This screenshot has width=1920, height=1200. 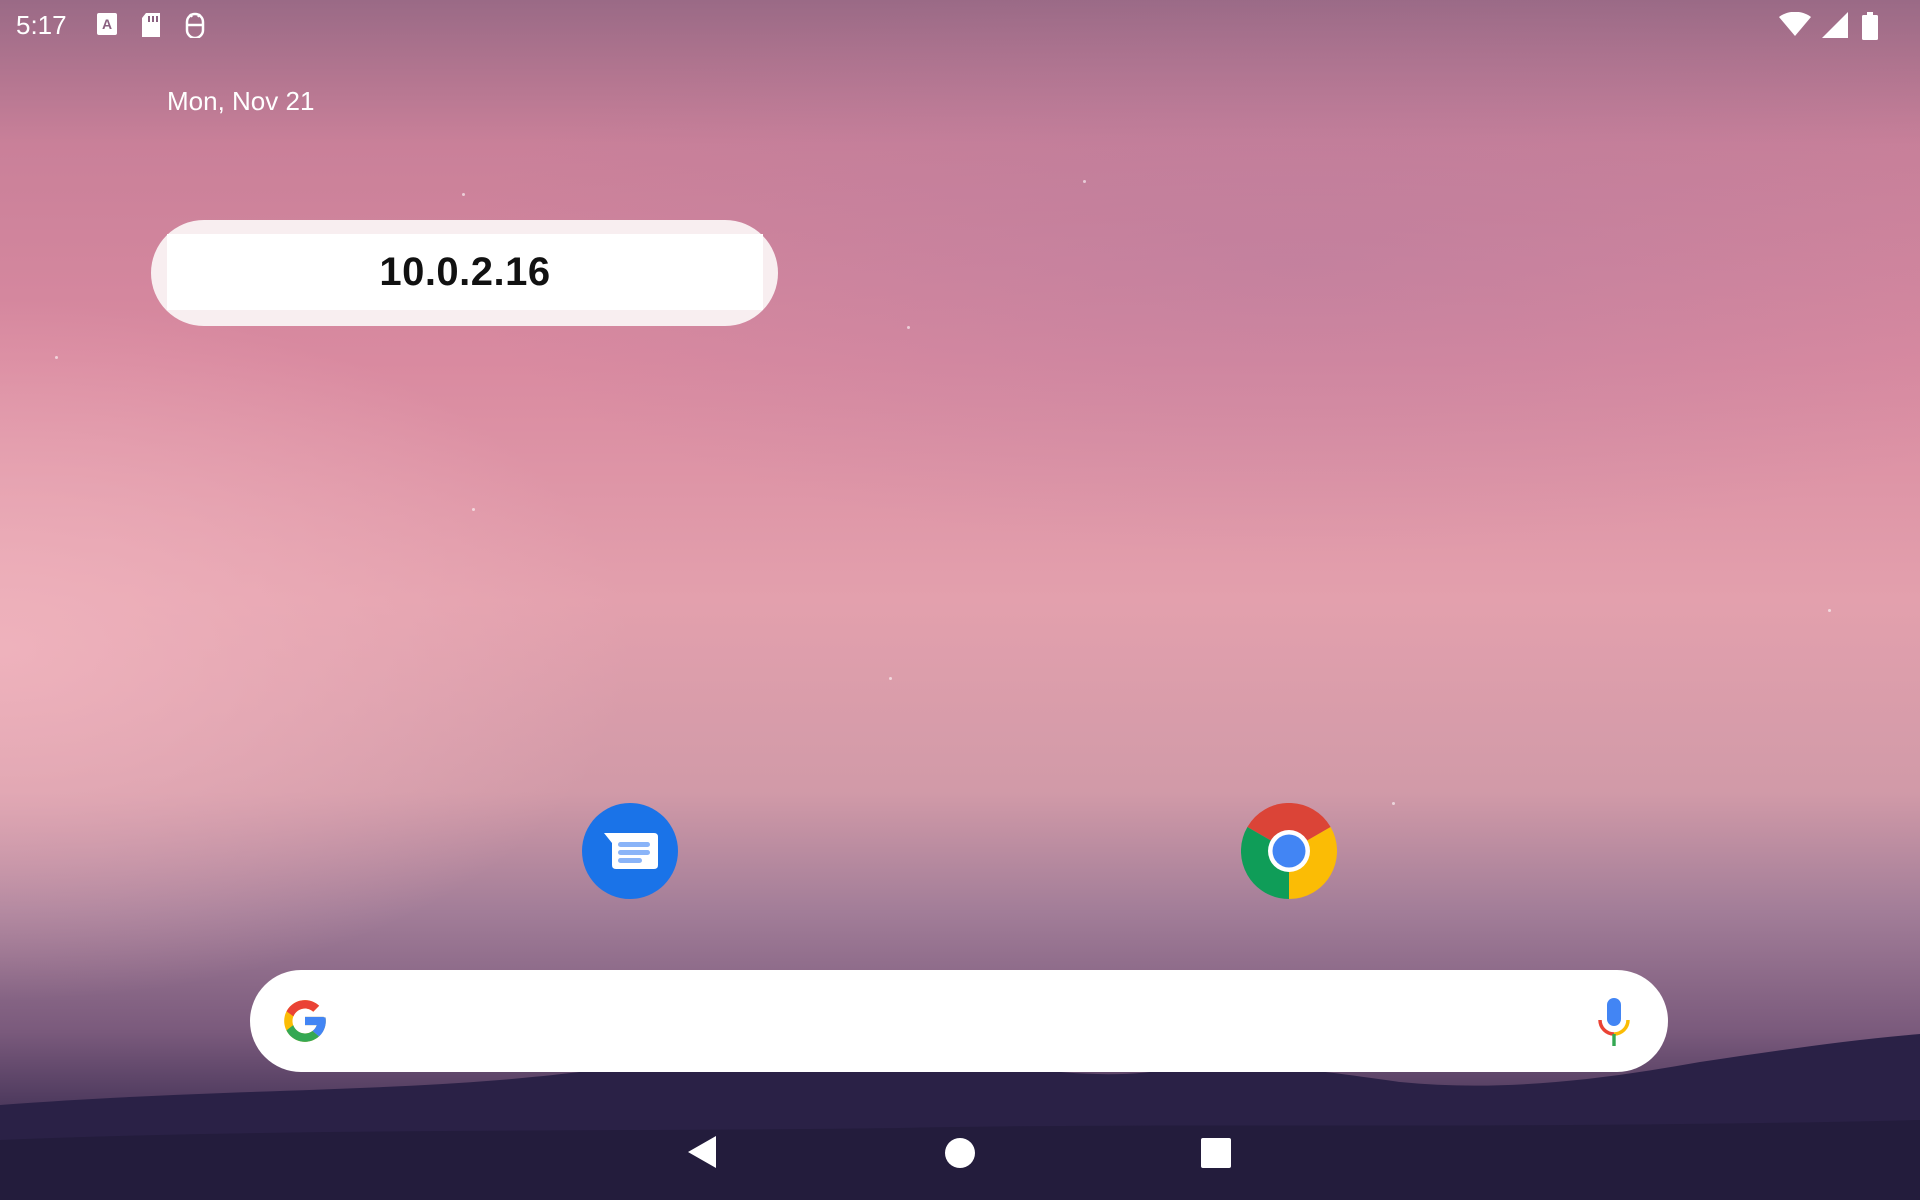 I want to click on recents-icon, so click(x=1216, y=1153).